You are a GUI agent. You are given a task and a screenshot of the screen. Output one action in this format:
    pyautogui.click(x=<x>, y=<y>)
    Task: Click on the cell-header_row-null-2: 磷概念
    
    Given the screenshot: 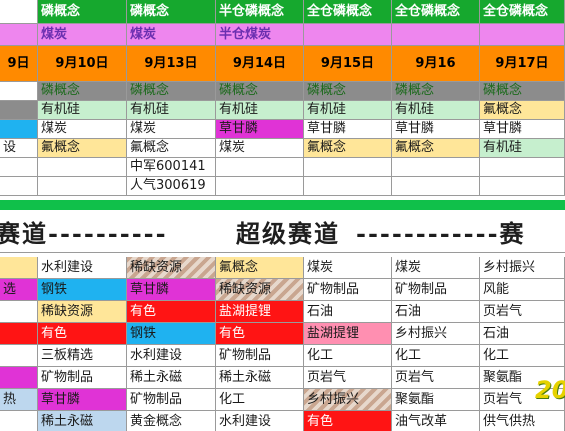 What is the action you would take?
    pyautogui.click(x=171, y=12)
    